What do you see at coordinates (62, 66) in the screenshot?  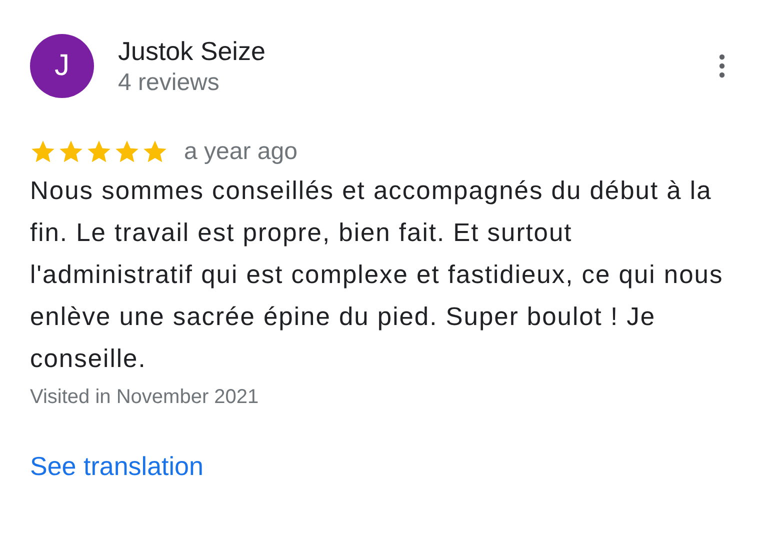 I see `avatar: J` at bounding box center [62, 66].